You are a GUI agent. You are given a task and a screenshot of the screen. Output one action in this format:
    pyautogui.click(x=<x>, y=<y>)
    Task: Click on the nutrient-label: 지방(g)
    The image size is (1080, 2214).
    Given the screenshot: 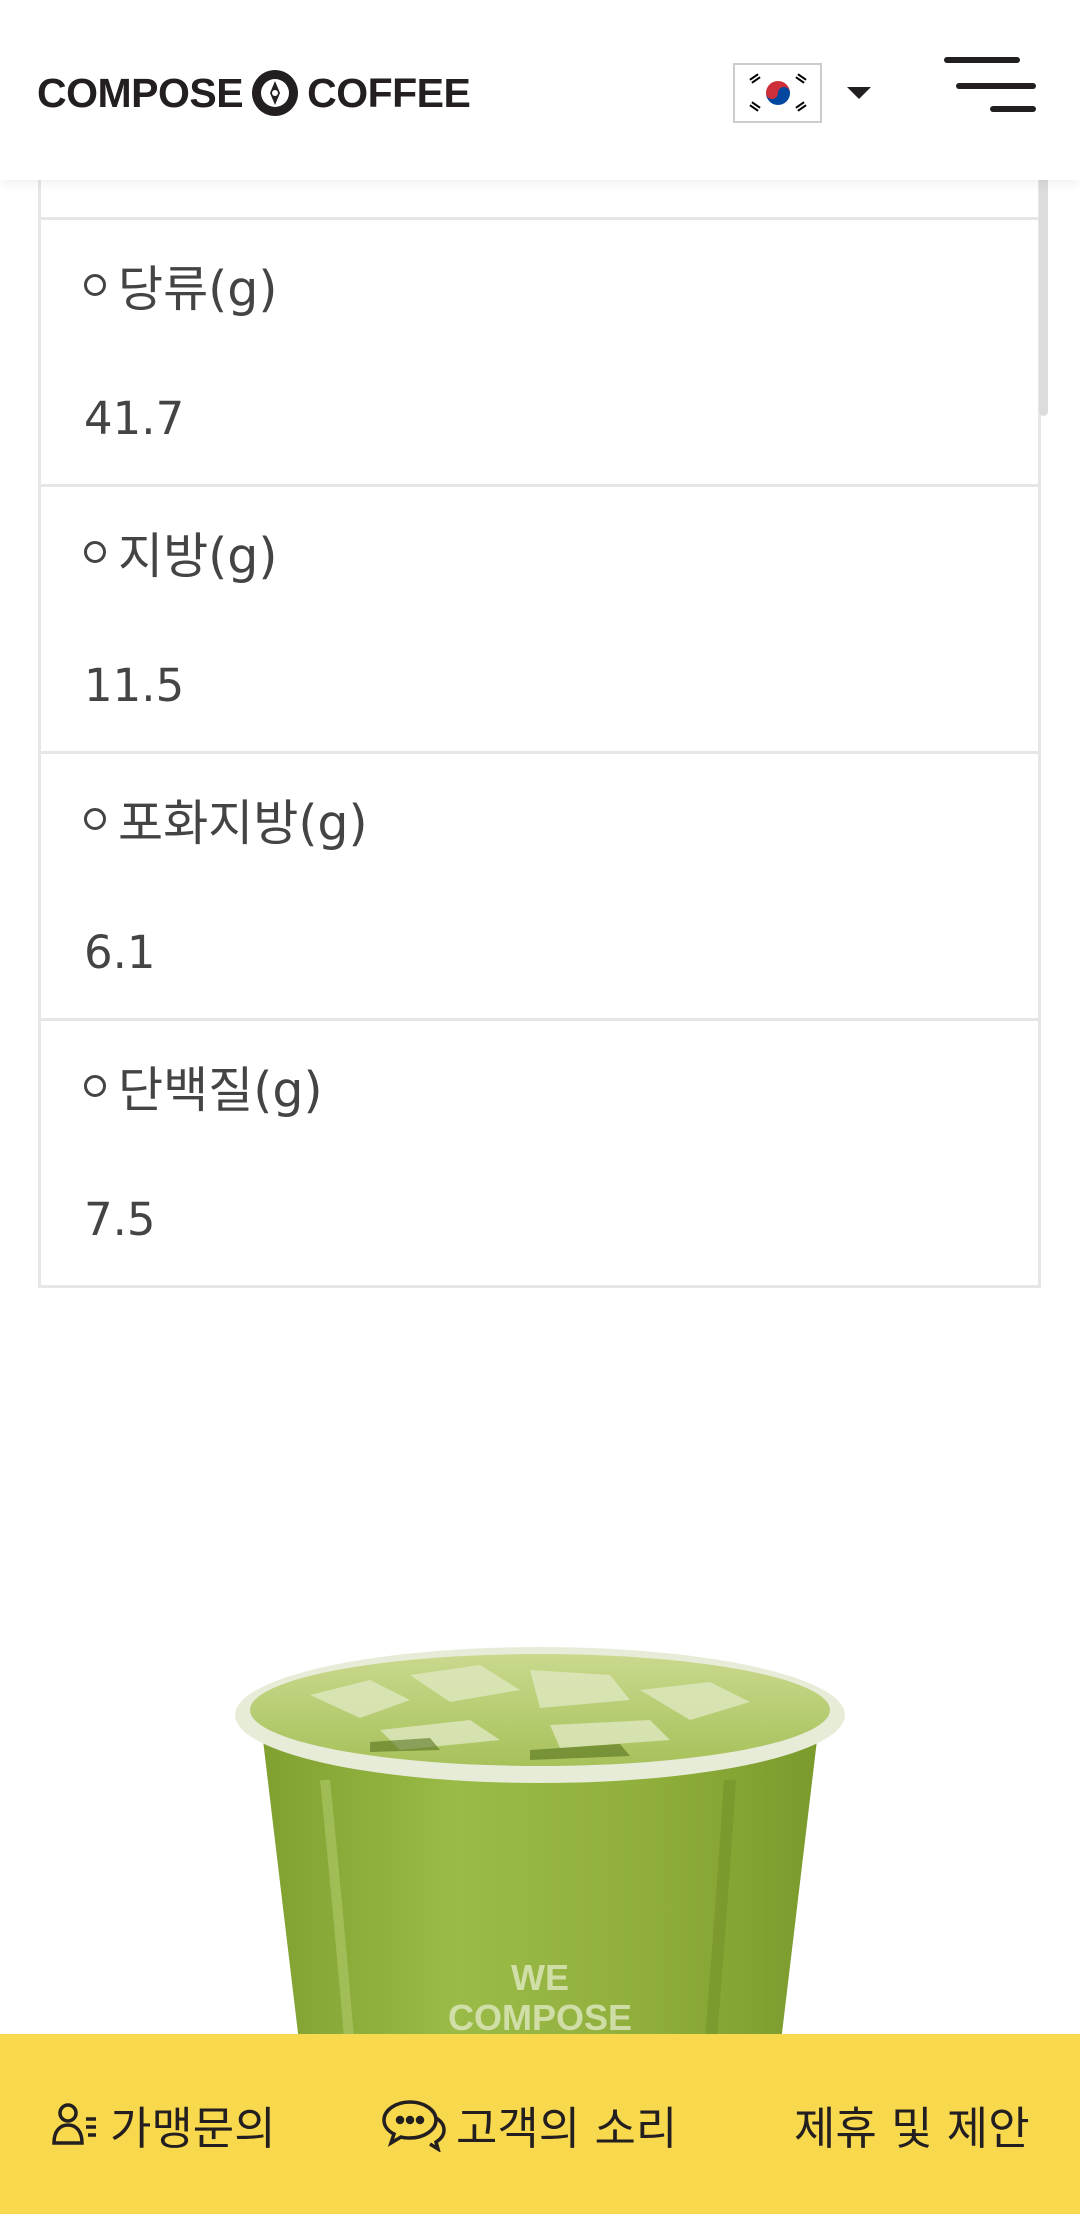 What is the action you would take?
    pyautogui.click(x=198, y=556)
    